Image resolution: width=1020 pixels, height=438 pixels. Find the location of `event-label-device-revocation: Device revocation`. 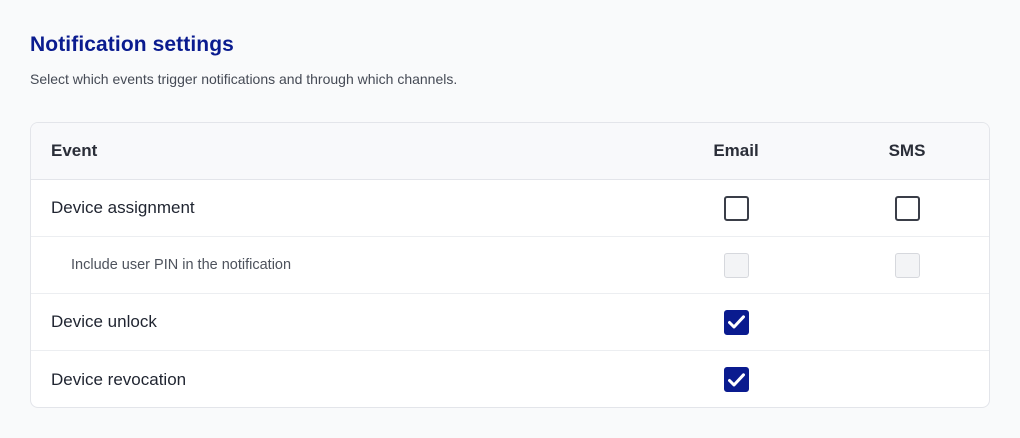

event-label-device-revocation: Device revocation is located at coordinates (119, 379).